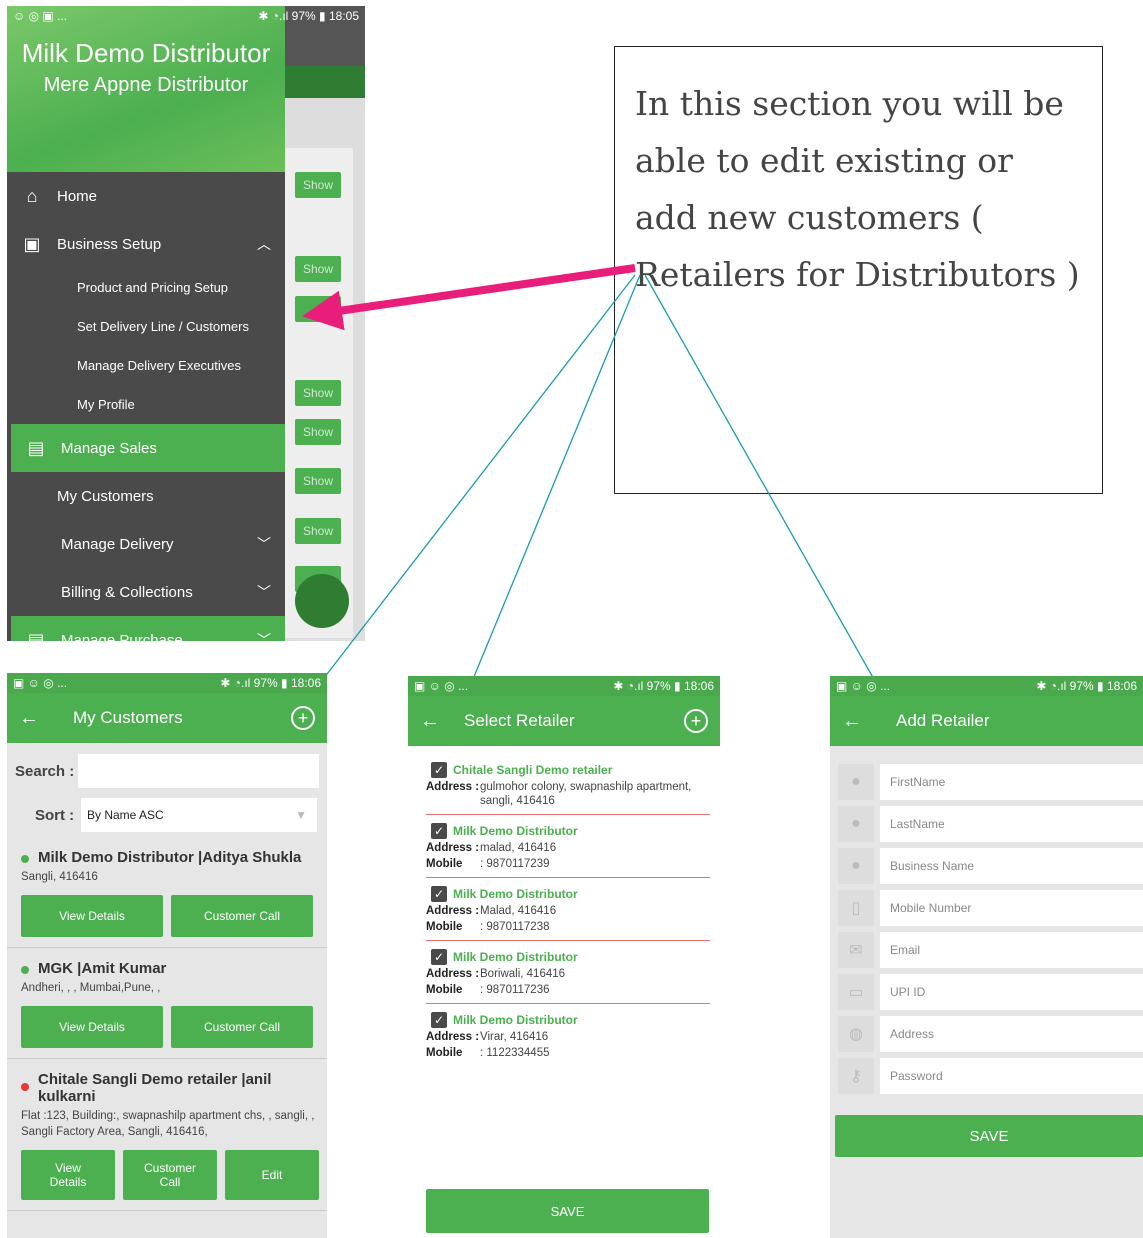  What do you see at coordinates (1011, 908) in the screenshot?
I see `mobile-number-field: Mobile Number` at bounding box center [1011, 908].